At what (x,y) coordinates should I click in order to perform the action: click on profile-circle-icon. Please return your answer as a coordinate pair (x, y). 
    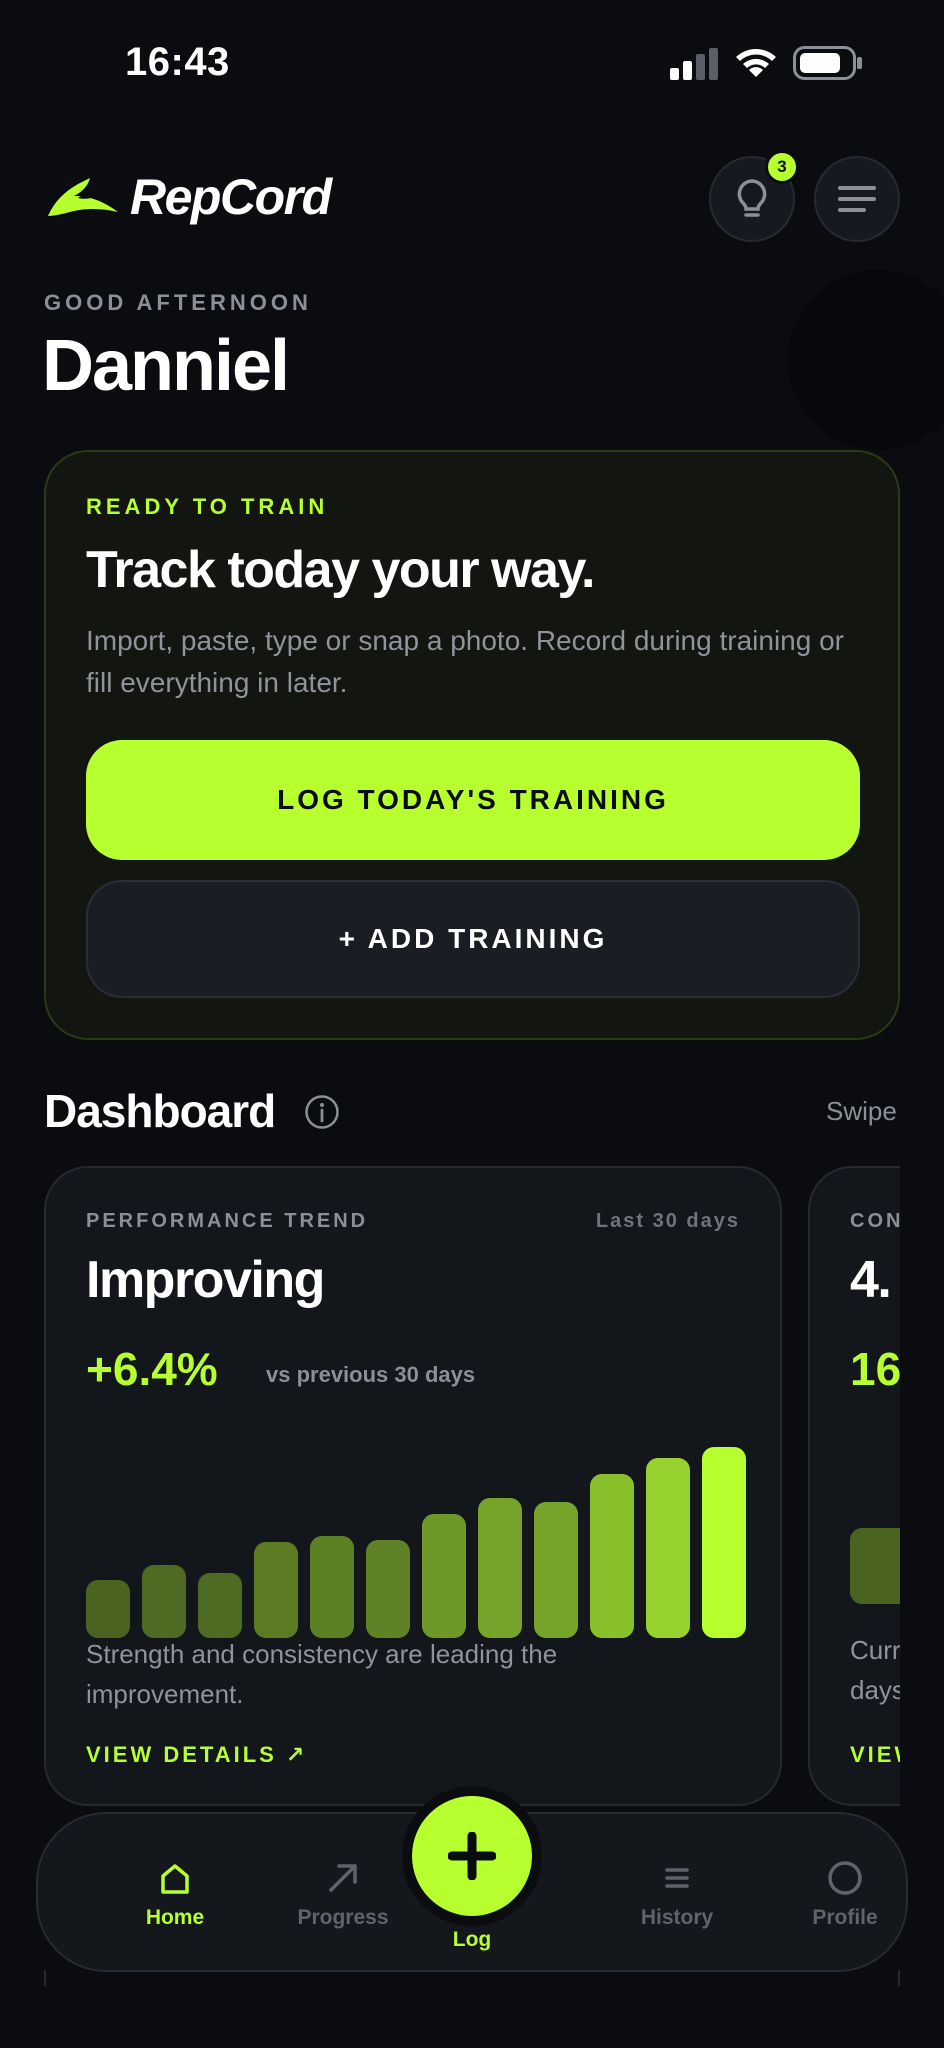
    Looking at the image, I should click on (845, 1878).